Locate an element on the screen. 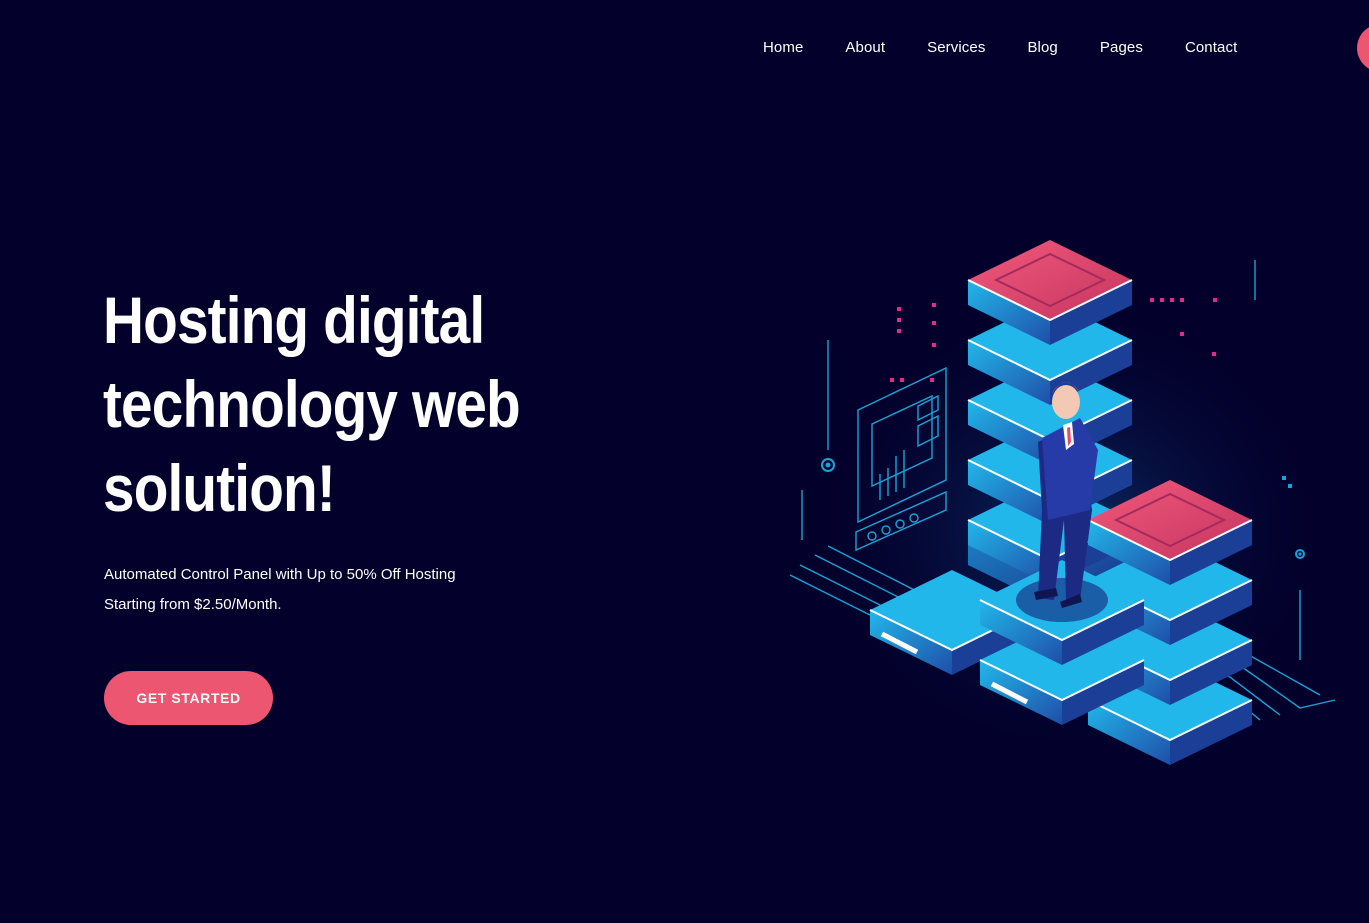 The width and height of the screenshot is (1369, 923). top-navigation: Home About Services Blog Pages Contact is located at coordinates (684, 48).